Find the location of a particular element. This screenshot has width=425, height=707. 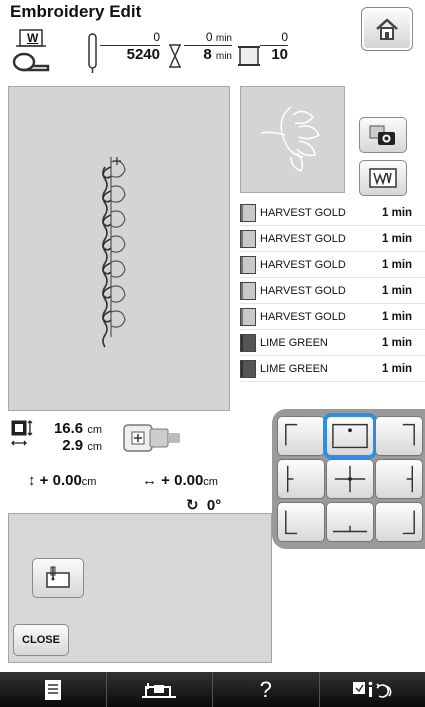

time-current: 0 is located at coordinates (209, 37).